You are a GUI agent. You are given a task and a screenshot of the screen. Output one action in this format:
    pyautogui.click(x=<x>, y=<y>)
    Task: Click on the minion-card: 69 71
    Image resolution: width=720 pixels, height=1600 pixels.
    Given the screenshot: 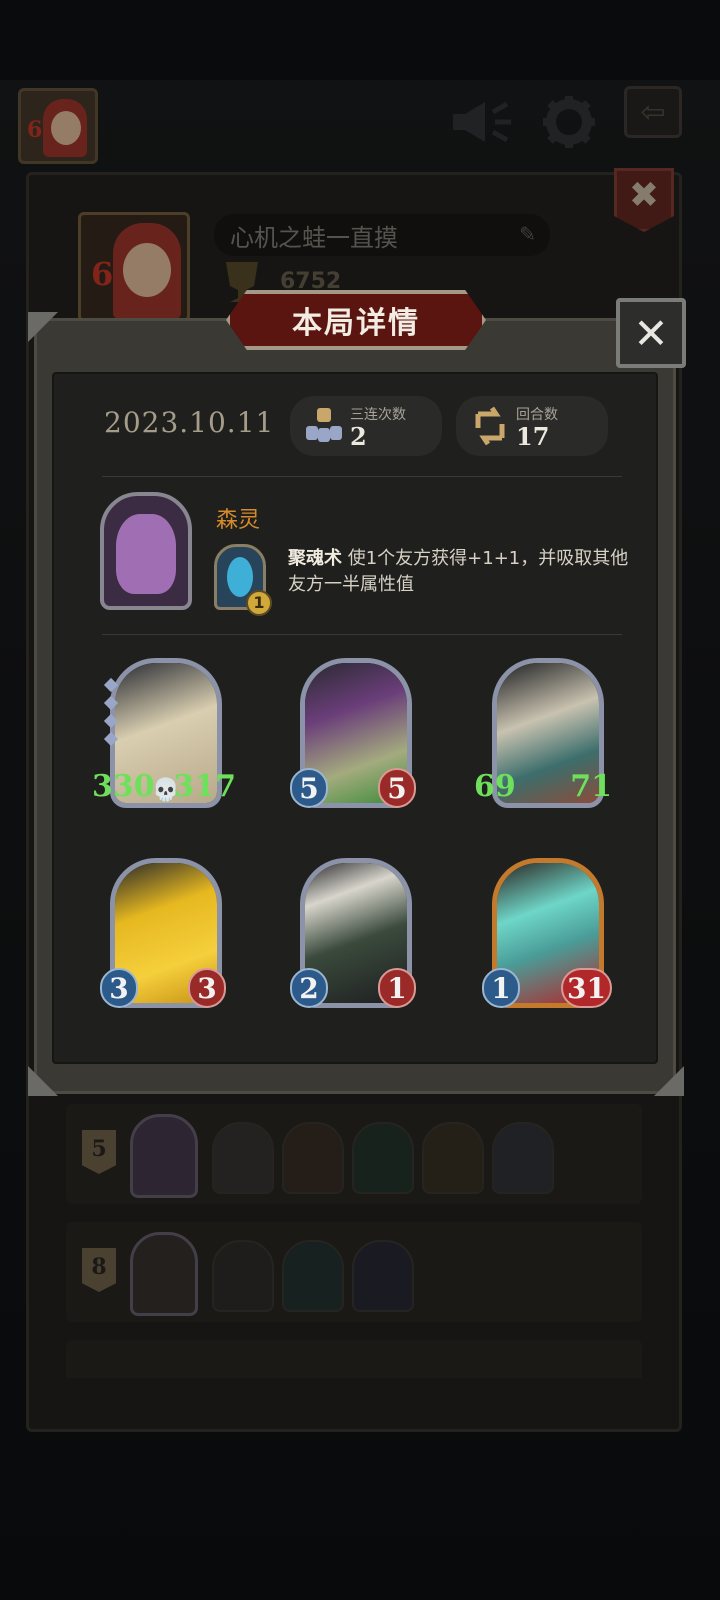 What is the action you would take?
    pyautogui.click(x=543, y=735)
    